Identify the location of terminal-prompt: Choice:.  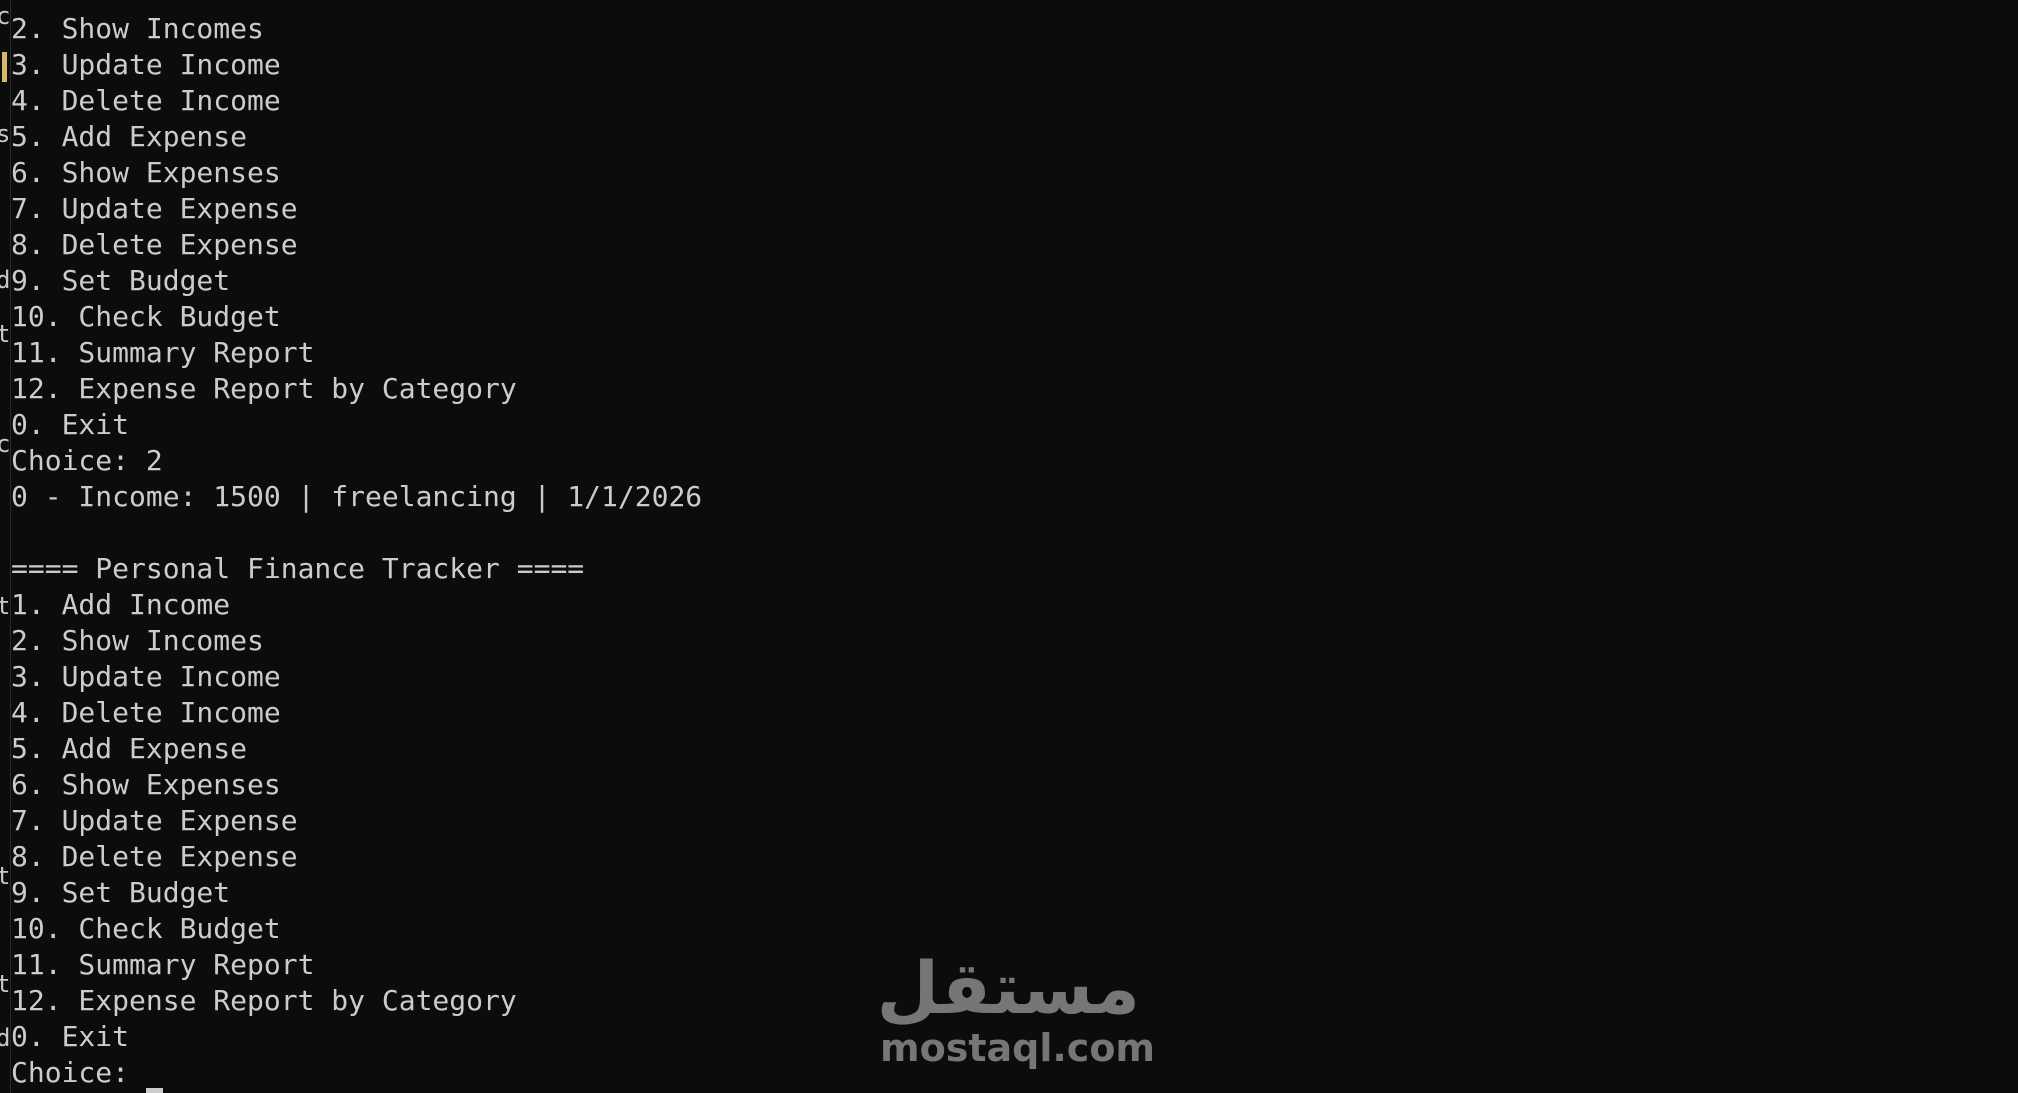
(78, 1072).